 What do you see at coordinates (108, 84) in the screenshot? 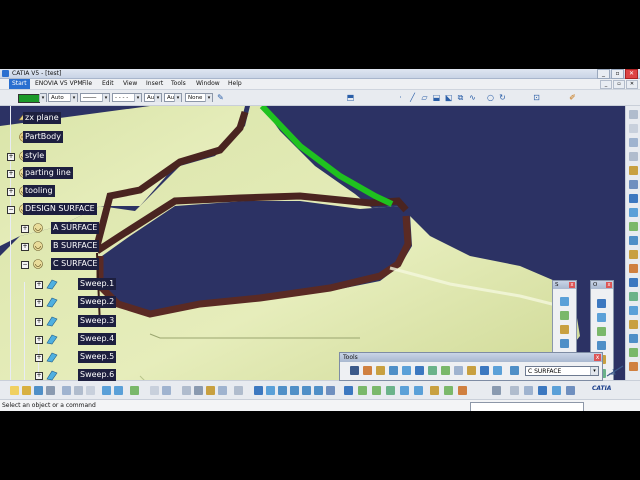
I see `menu-edit: Edit` at bounding box center [108, 84].